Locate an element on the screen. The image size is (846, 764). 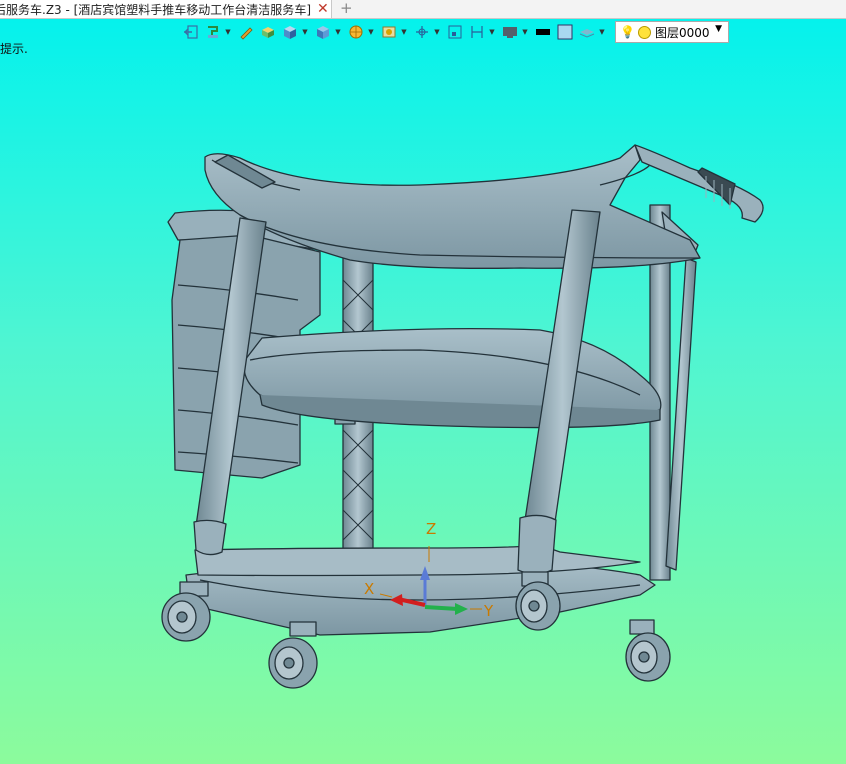
caster-front-left is located at coordinates (186, 611).